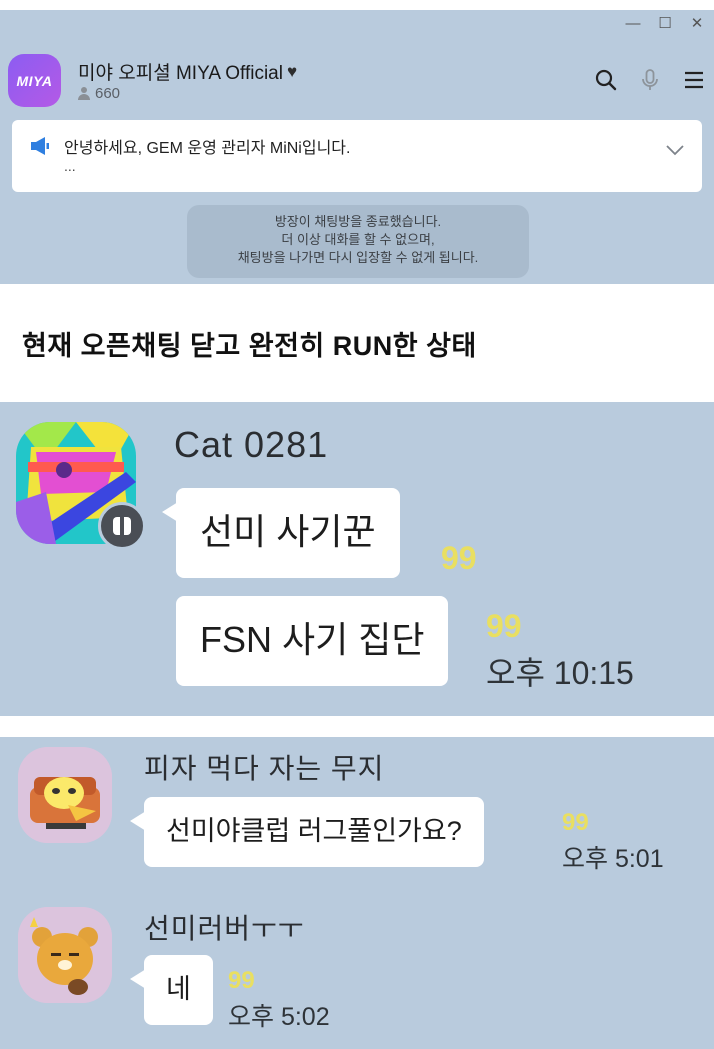  What do you see at coordinates (84, 93) in the screenshot?
I see `person-icon` at bounding box center [84, 93].